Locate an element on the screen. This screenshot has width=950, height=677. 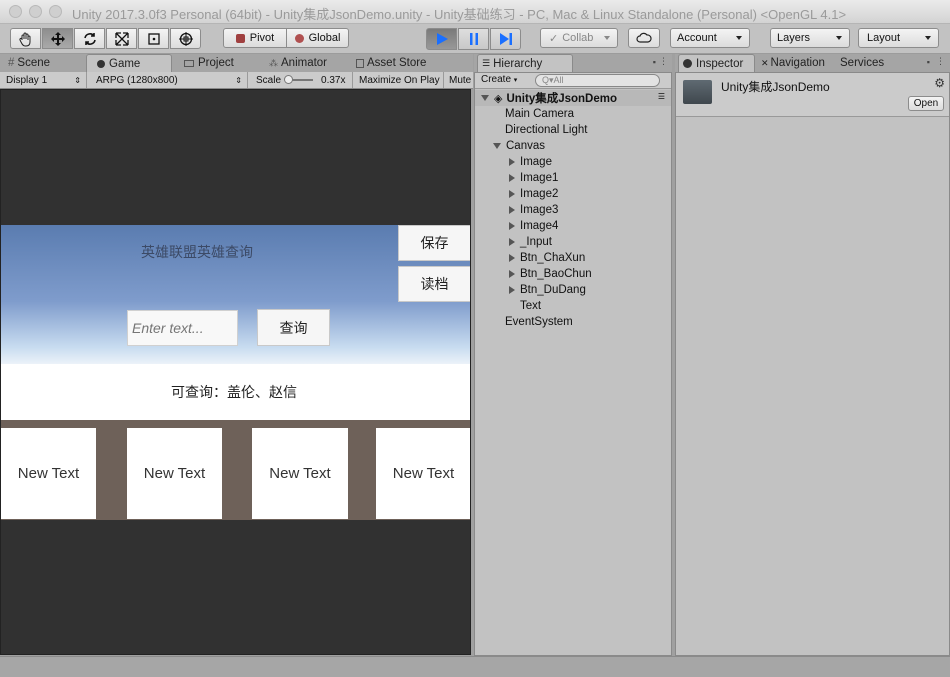
resolution-dropdown: ARPG (1280x800) ⇕ is located at coordinates (170, 80).